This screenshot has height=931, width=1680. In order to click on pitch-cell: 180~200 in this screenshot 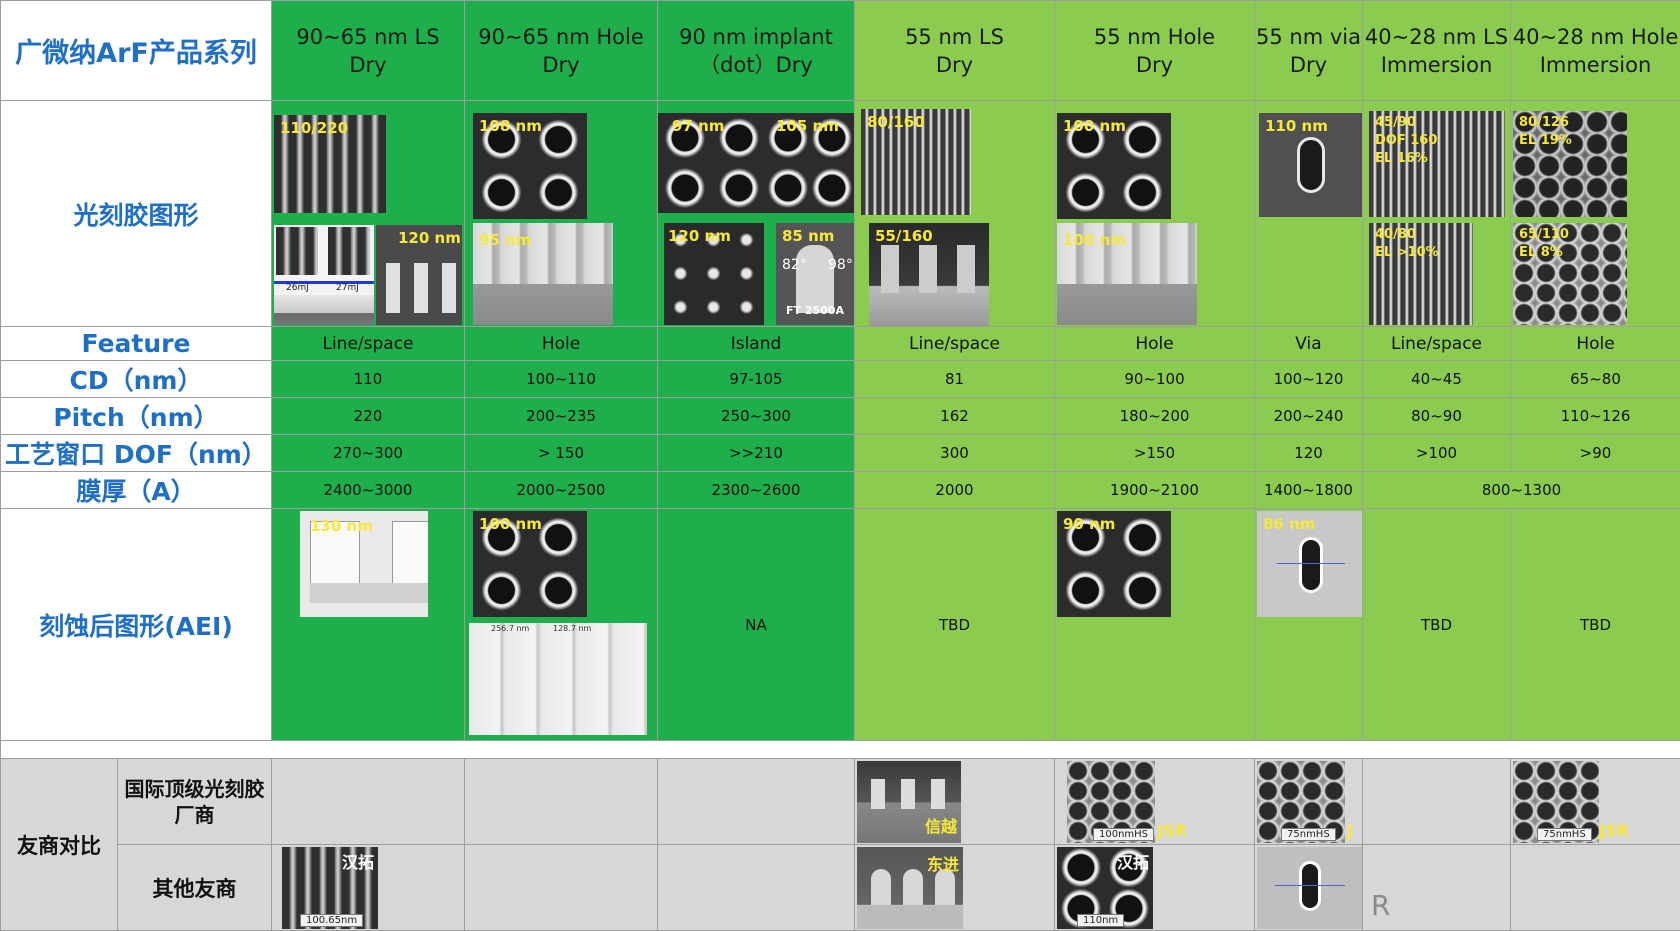, I will do `click(1154, 416)`.